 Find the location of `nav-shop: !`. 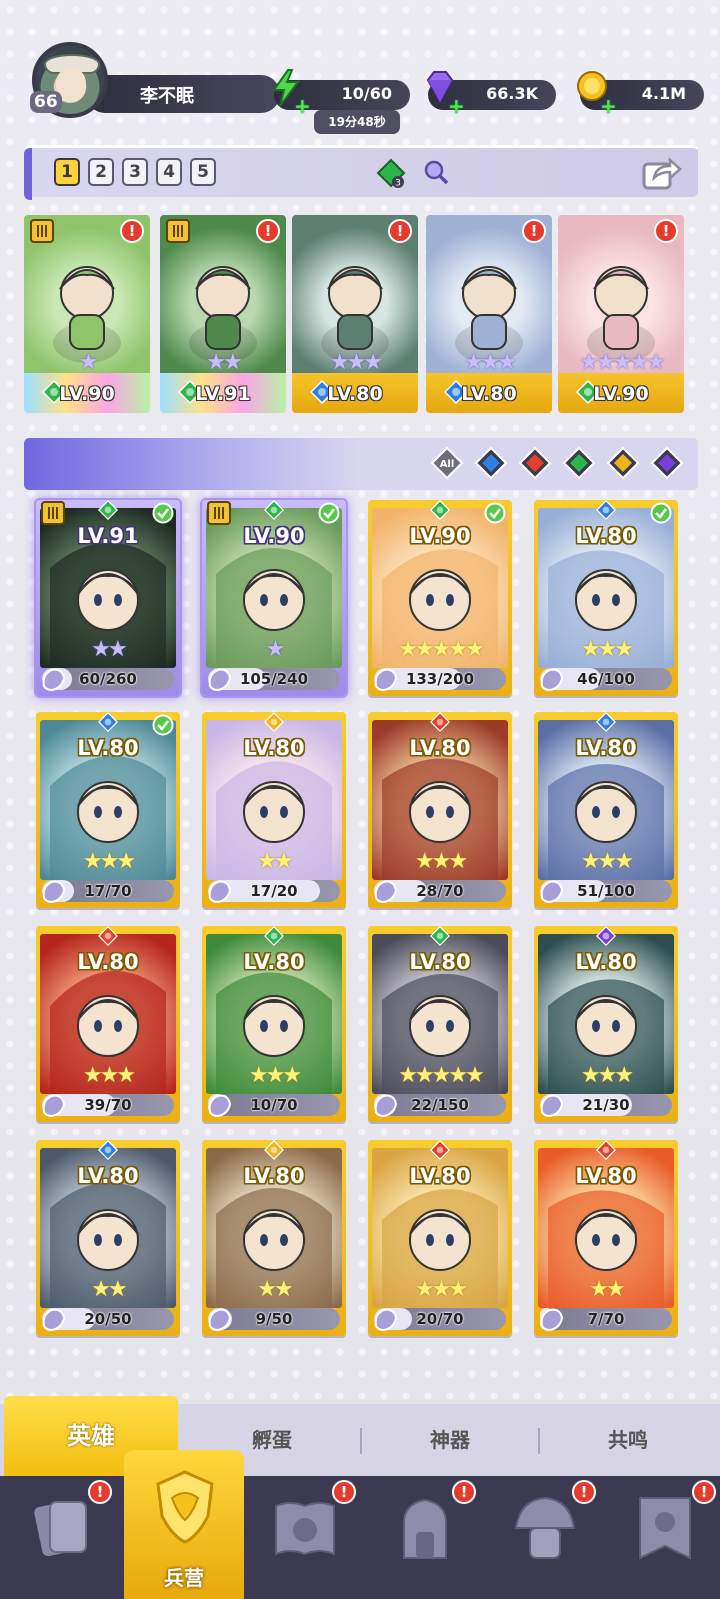

nav-shop: ! is located at coordinates (544, 1537).